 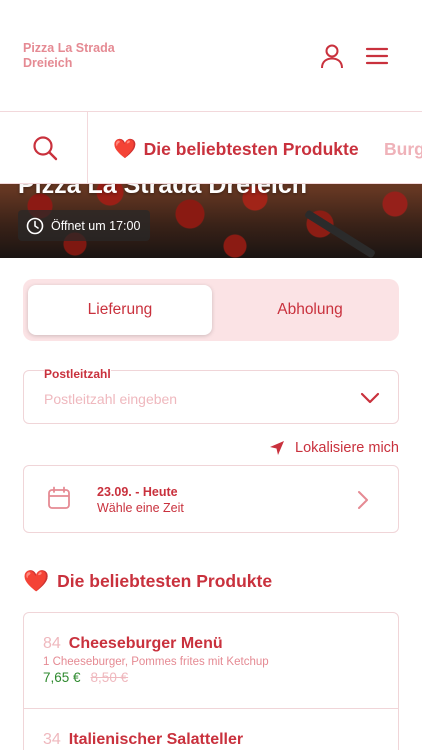 I want to click on delivery-option-button: Lieferung, so click(x=120, y=310).